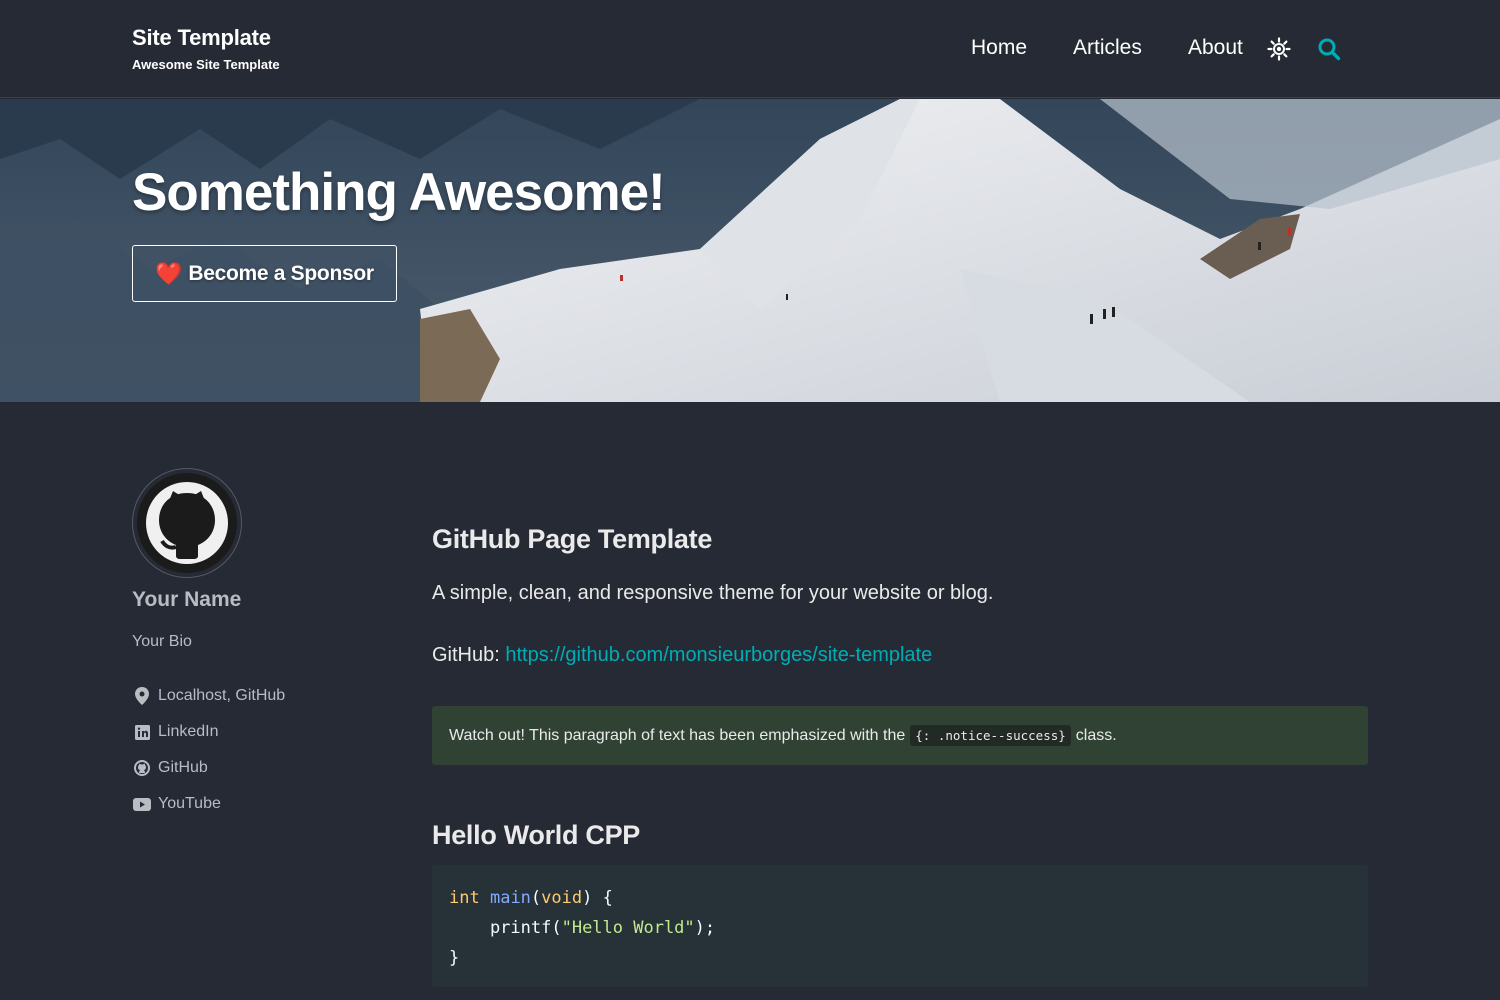  What do you see at coordinates (990, 735) in the screenshot?
I see `notice-code: {: .notice--success}` at bounding box center [990, 735].